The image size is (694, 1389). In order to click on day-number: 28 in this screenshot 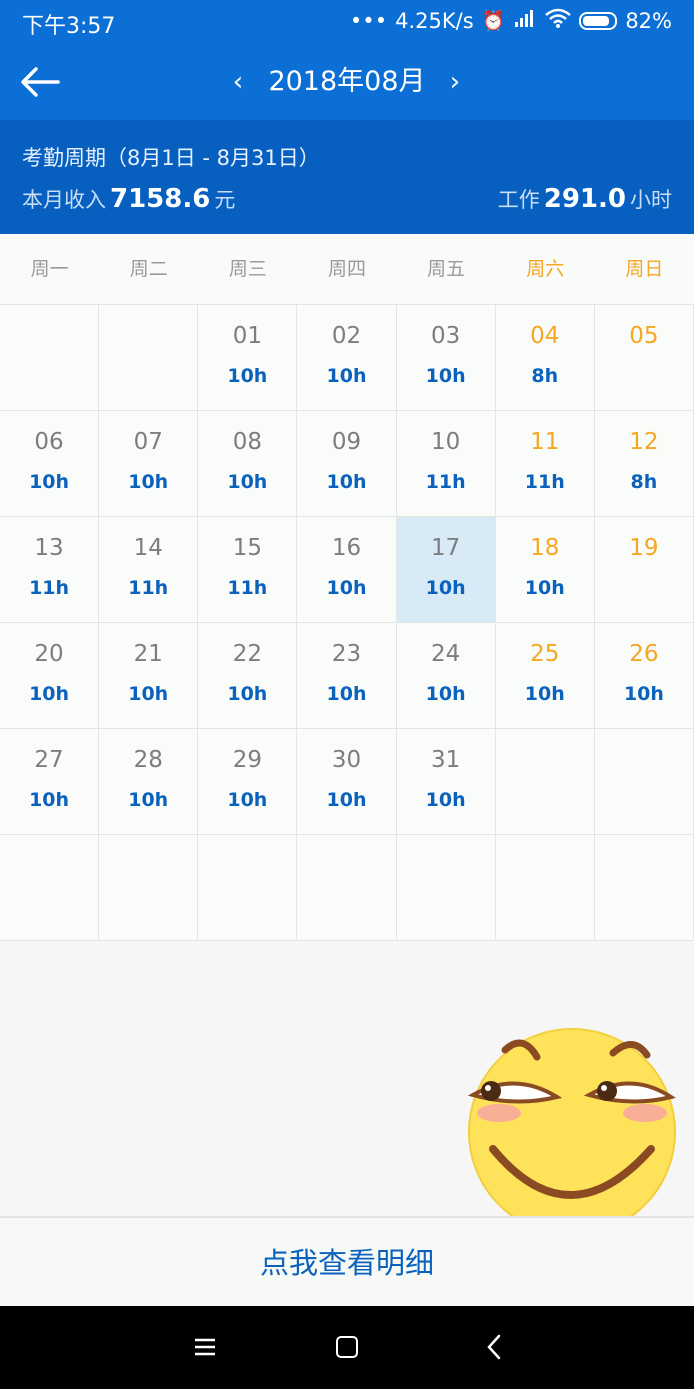, I will do `click(148, 760)`.